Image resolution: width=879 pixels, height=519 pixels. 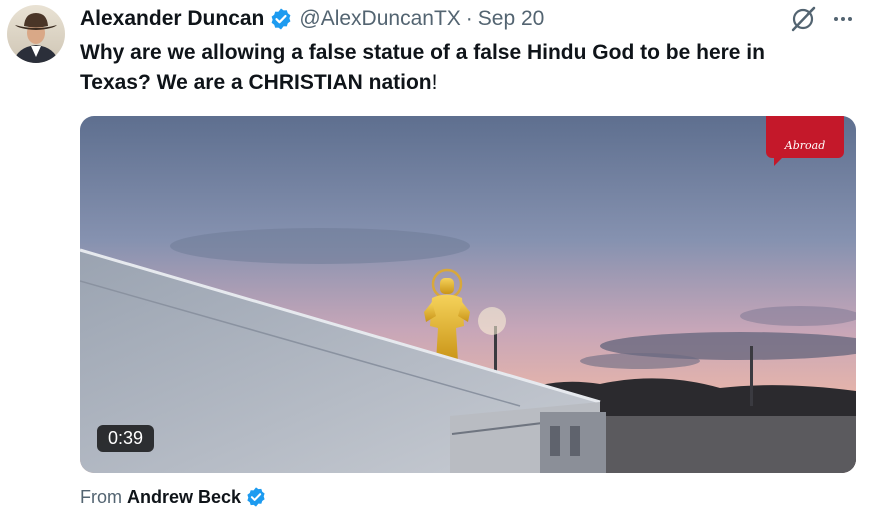 What do you see at coordinates (843, 19) in the screenshot?
I see `more-icon` at bounding box center [843, 19].